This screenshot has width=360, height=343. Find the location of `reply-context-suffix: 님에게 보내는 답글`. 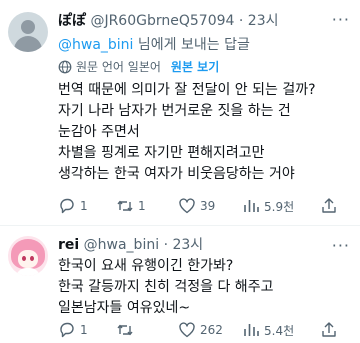

reply-context-suffix: 님에게 보내는 답글 is located at coordinates (191, 45).